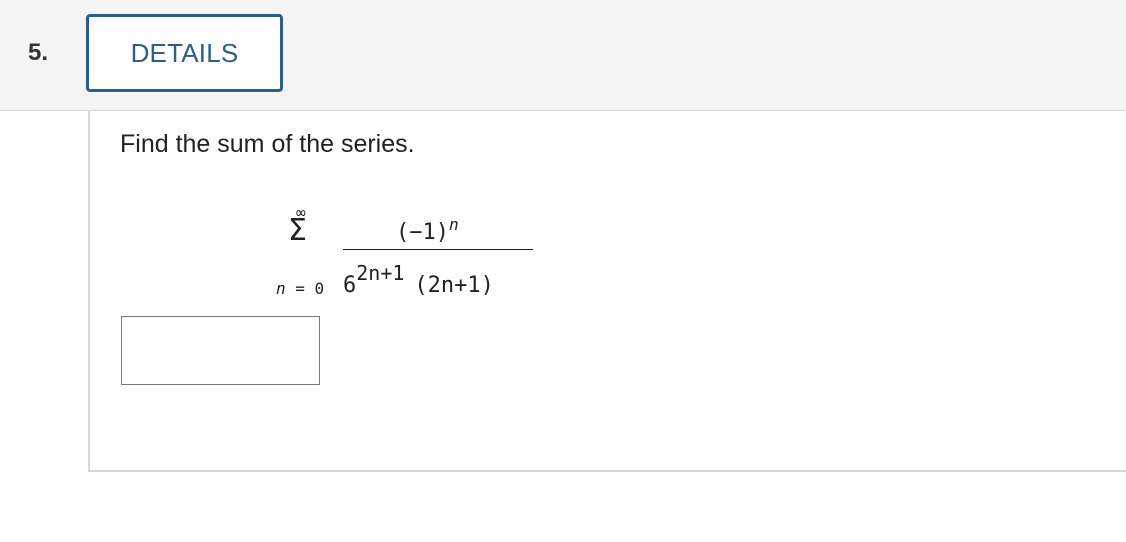 This screenshot has height=542, width=1126. What do you see at coordinates (297, 230) in the screenshot?
I see `summation-symbol: Σ` at bounding box center [297, 230].